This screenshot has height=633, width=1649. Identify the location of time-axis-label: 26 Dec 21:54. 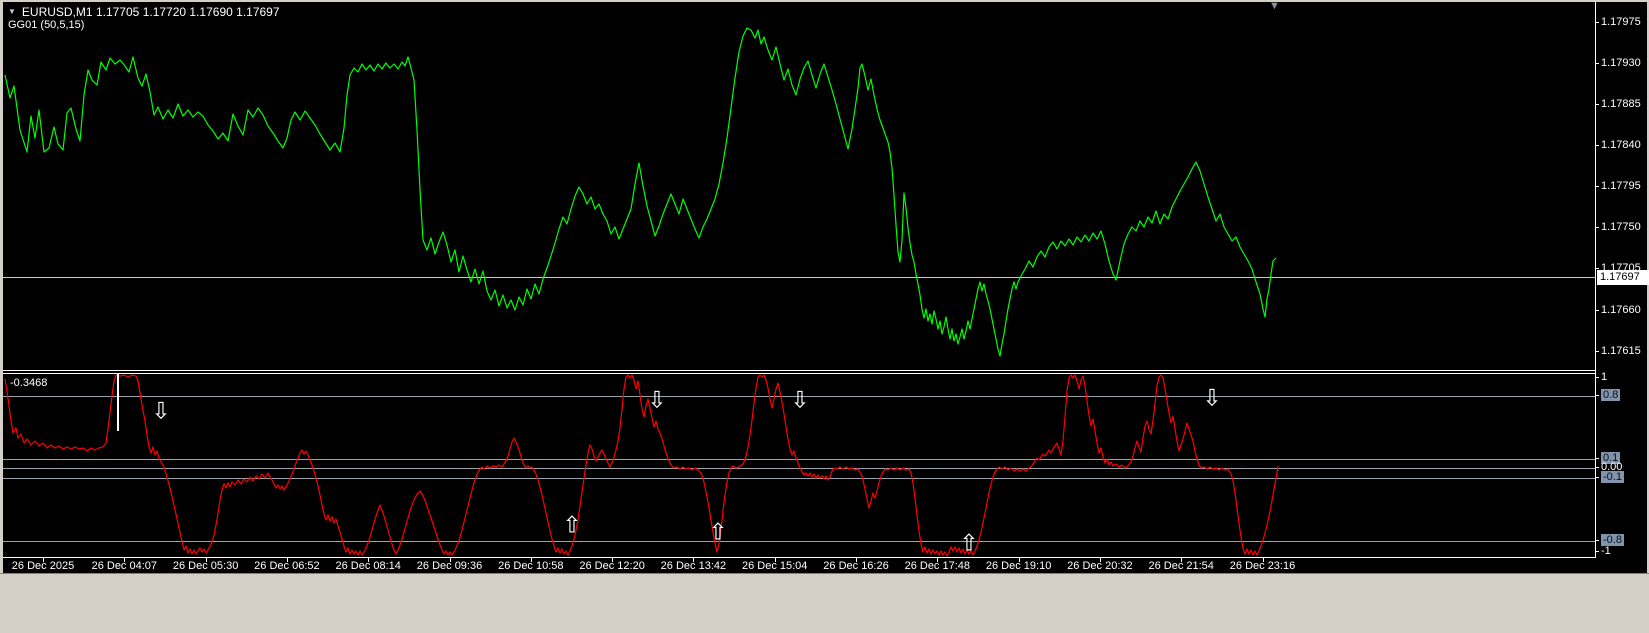
(1181, 566).